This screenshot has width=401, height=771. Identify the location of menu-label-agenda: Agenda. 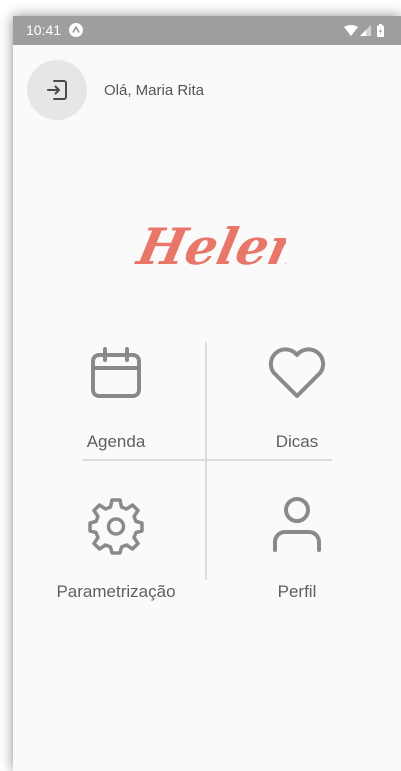
(116, 441).